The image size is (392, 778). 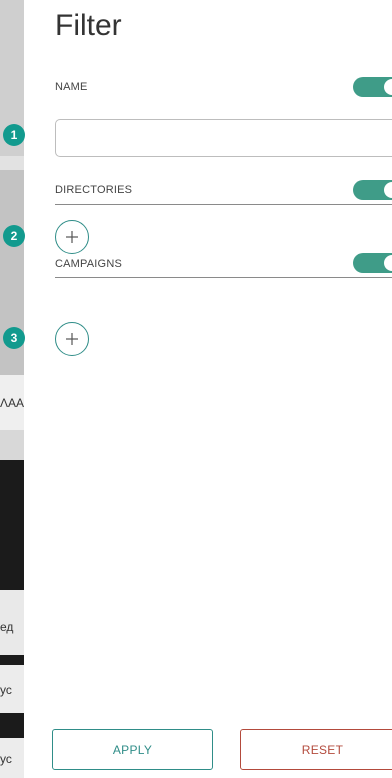 I want to click on campaigns-toggle, so click(x=372, y=263).